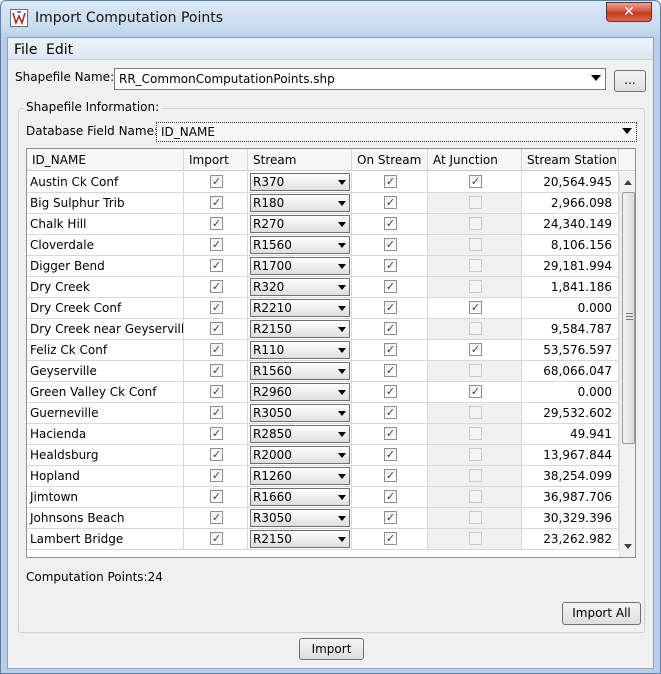 This screenshot has height=674, width=661. I want to click on table-row: Big Sulphur Trib R180 2,966.098, so click(323, 203).